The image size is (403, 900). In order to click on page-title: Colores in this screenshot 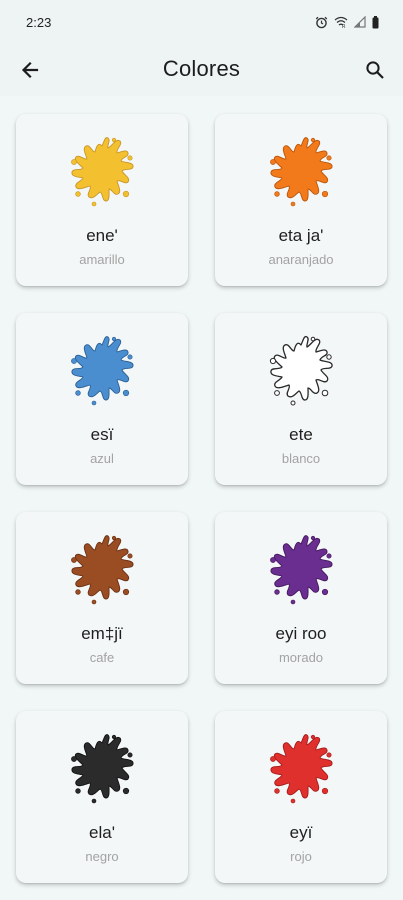, I will do `click(201, 68)`.